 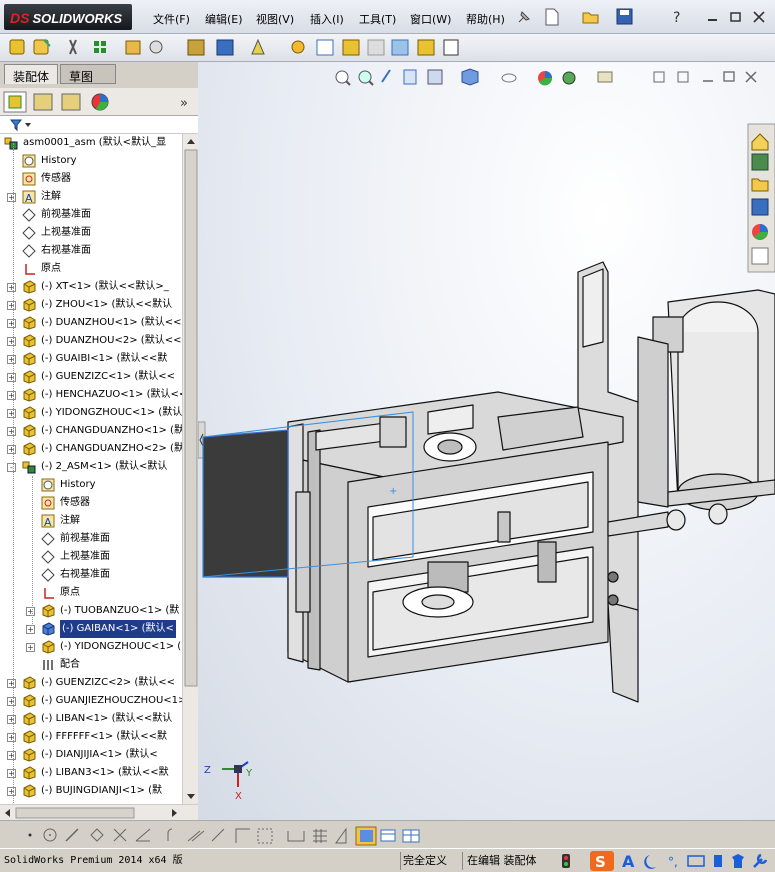 I want to click on design-library-icon, so click(x=760, y=162).